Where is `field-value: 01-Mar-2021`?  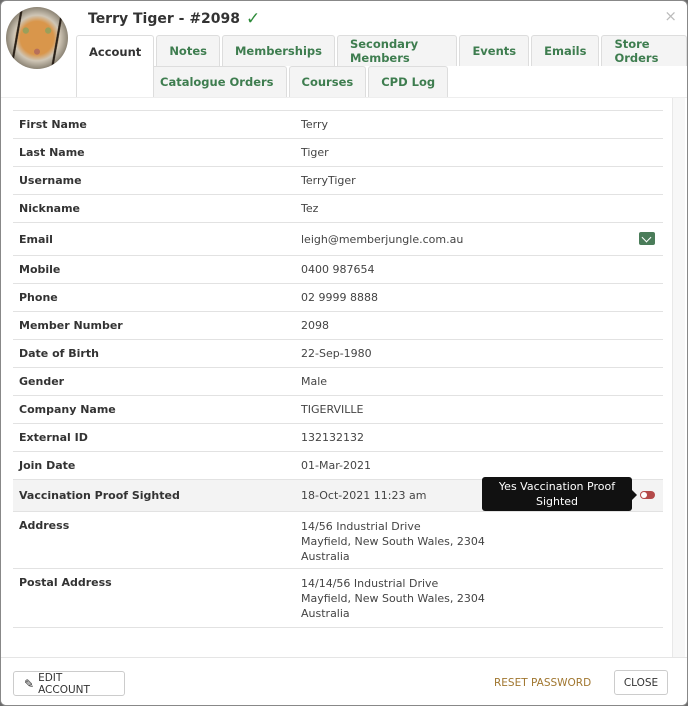 field-value: 01-Mar-2021 is located at coordinates (336, 465).